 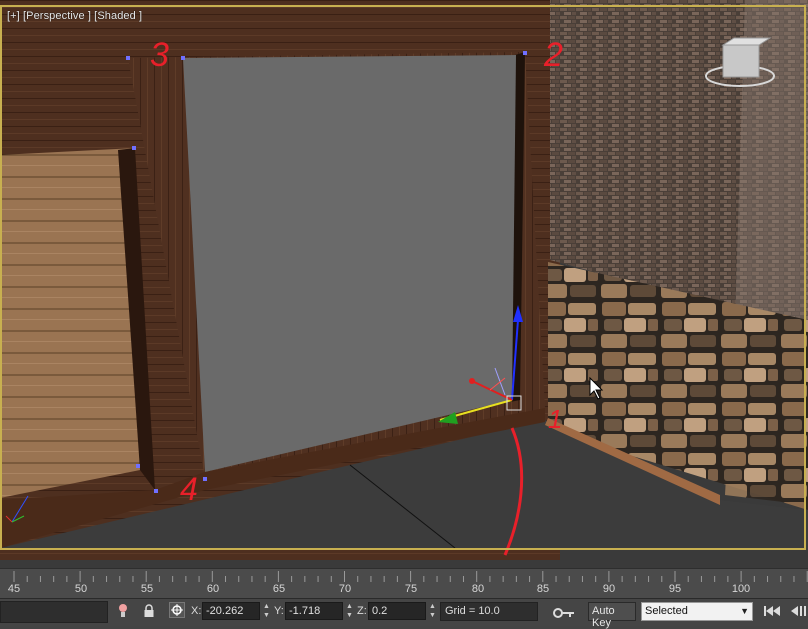 I want to click on ruler-label: 55, so click(x=147, y=589).